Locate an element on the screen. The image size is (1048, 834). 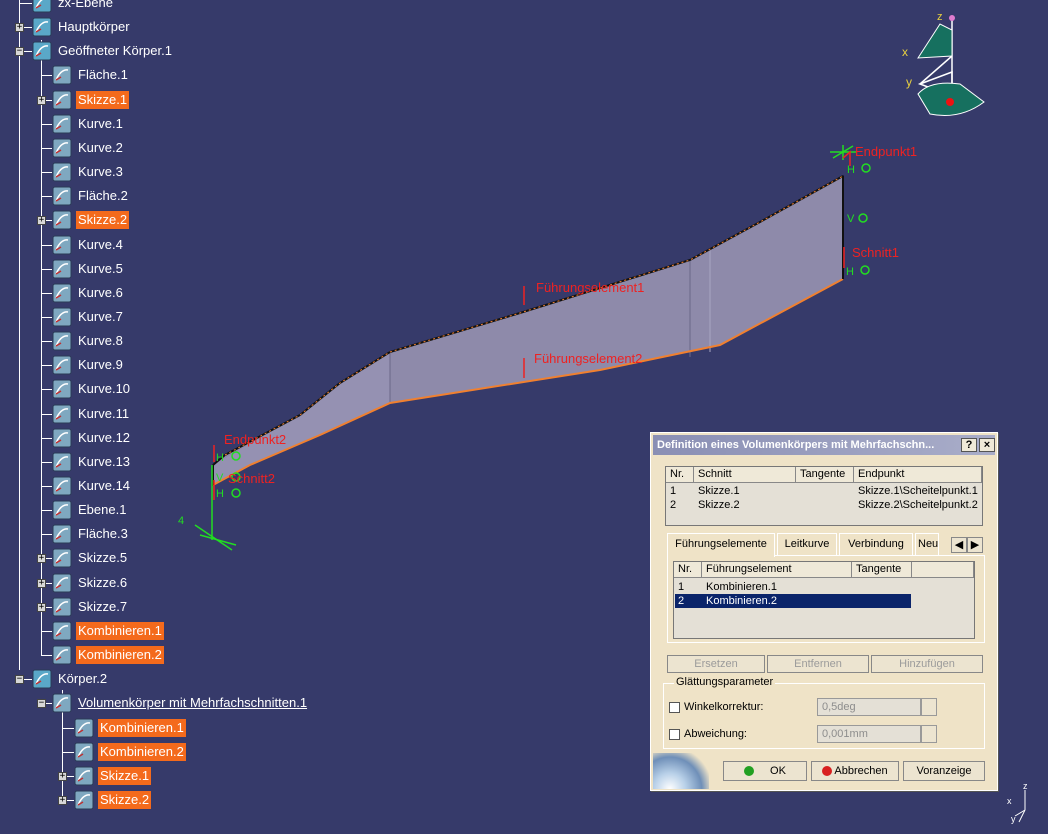
tree-item: Kurve.14 is located at coordinates (92, 486).